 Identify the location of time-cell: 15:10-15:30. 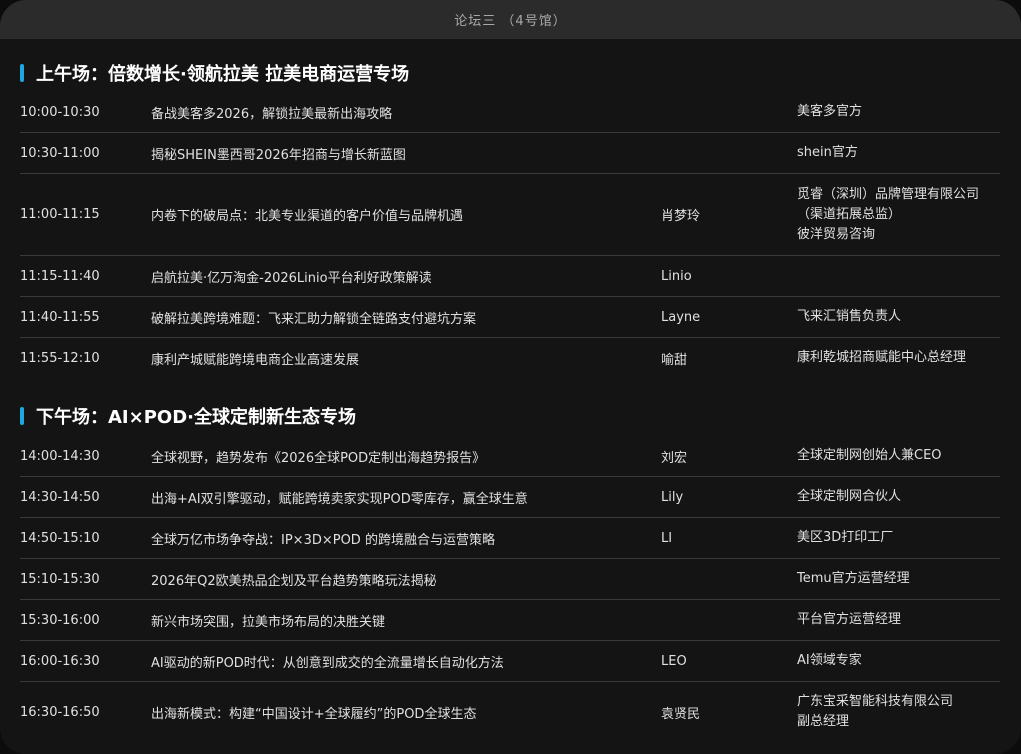
(60, 579).